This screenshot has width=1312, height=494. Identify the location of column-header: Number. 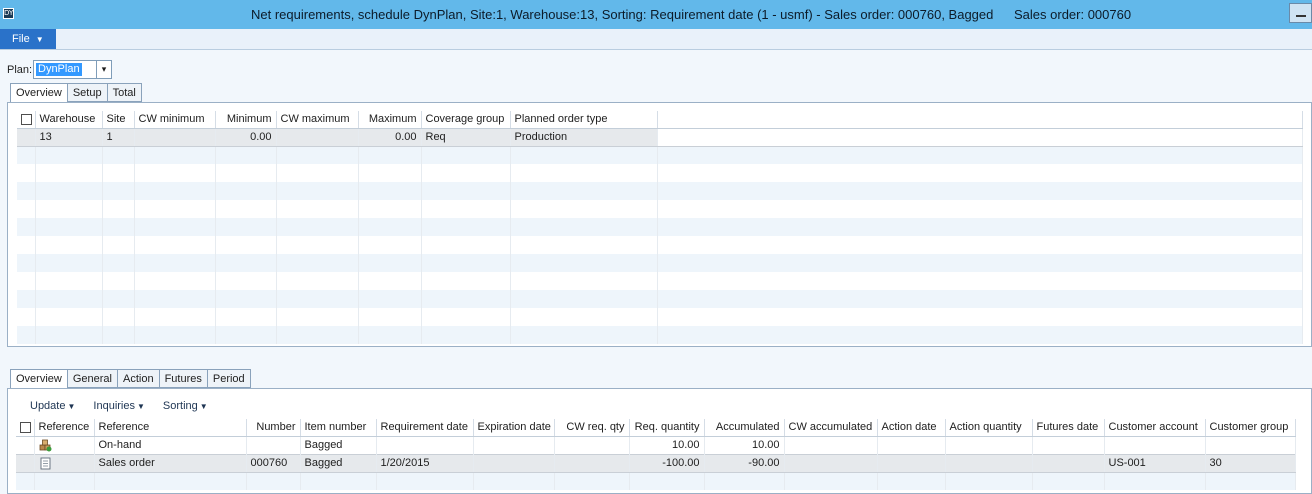
(273, 428).